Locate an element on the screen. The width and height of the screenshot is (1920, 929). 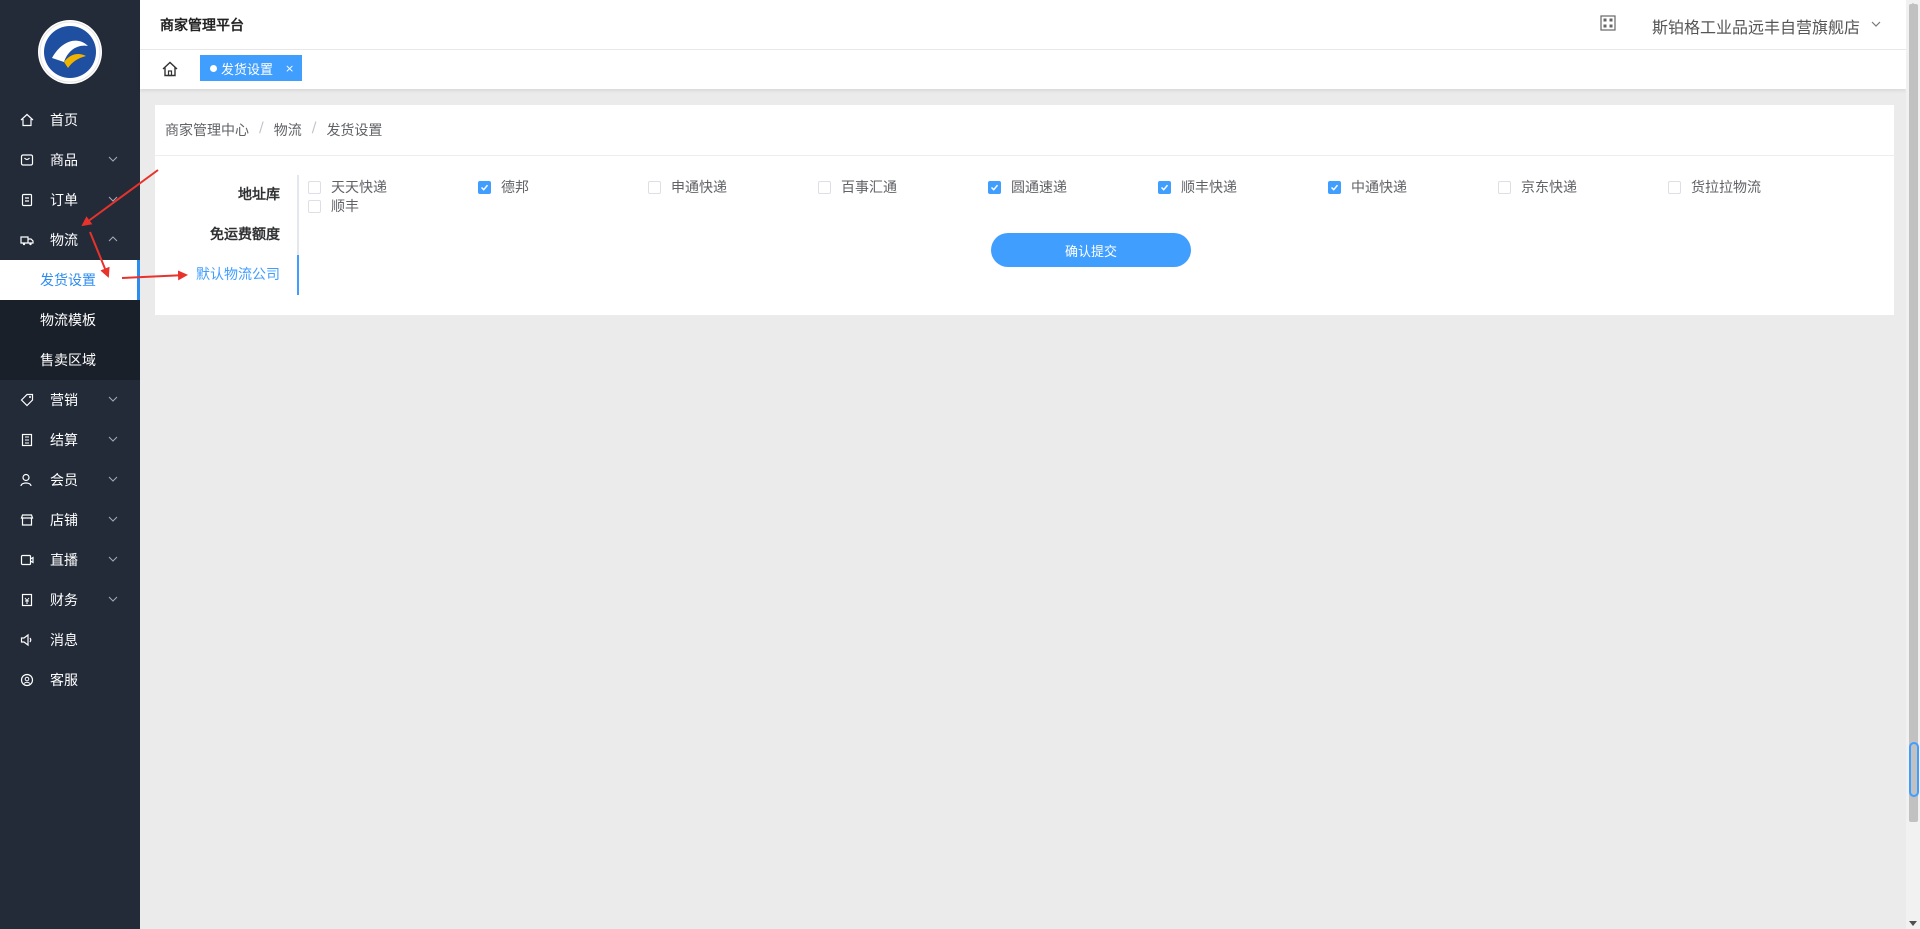
sidebar-item-settlement: 结算 is located at coordinates (70, 440).